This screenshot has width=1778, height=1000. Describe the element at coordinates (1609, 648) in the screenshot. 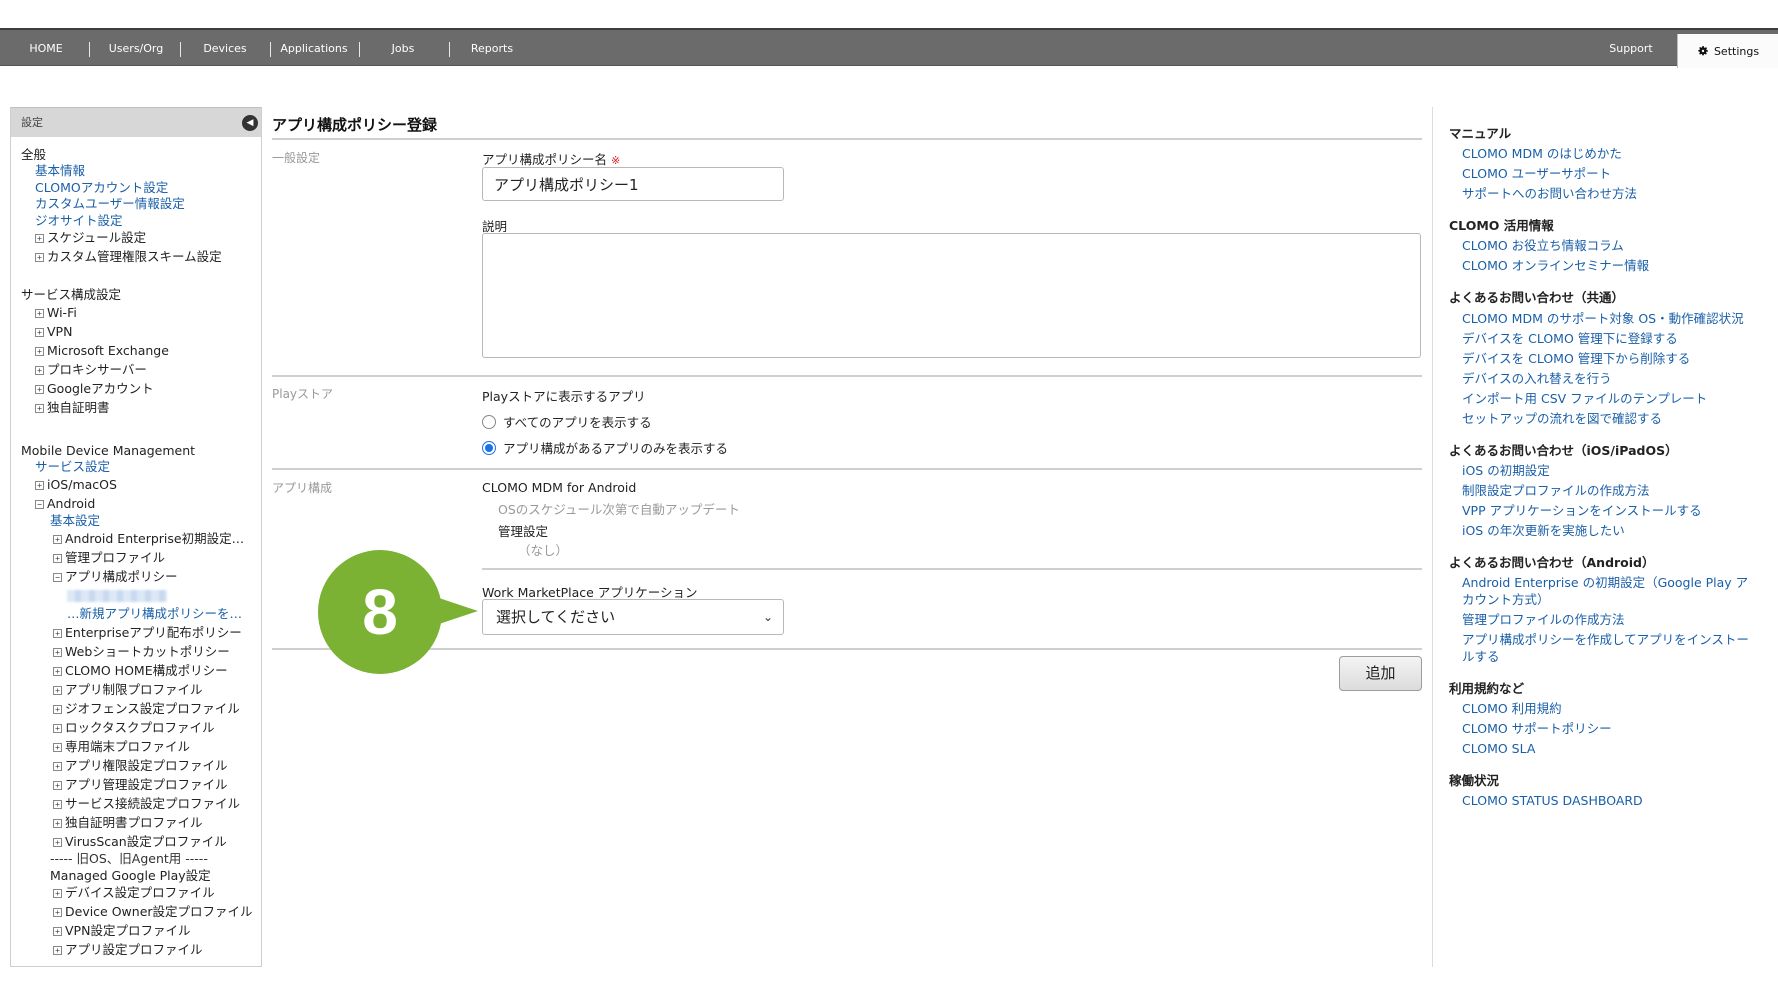

I see `help-link: アプリ構成ポリシーを作成してアプリをインストールする` at that location.